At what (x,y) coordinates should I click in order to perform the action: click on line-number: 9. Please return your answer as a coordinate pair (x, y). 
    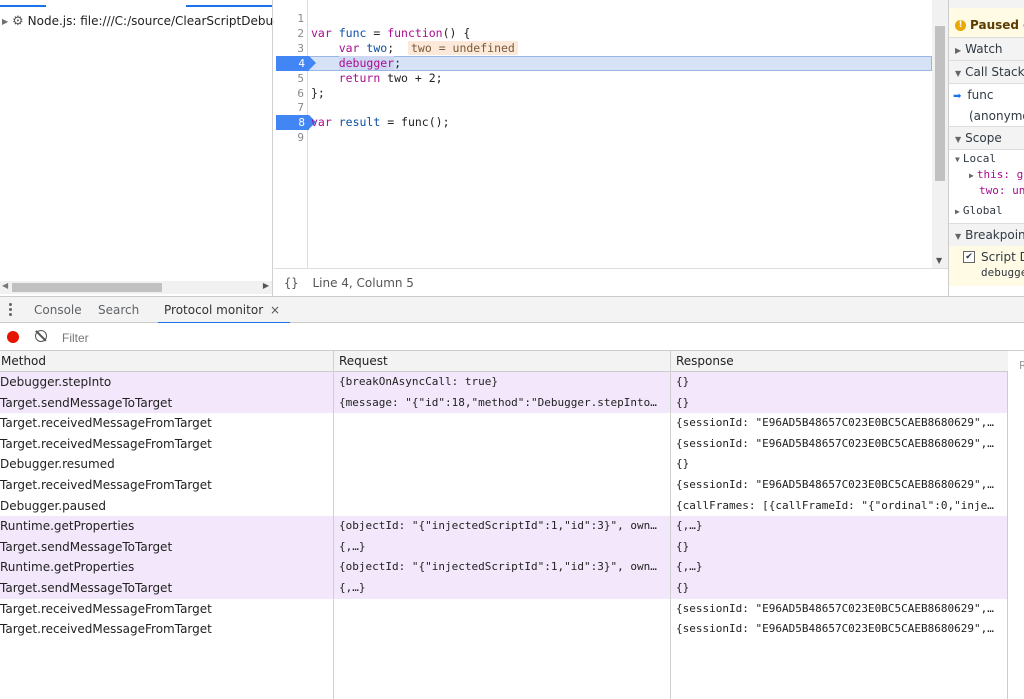
    Looking at the image, I should click on (289, 137).